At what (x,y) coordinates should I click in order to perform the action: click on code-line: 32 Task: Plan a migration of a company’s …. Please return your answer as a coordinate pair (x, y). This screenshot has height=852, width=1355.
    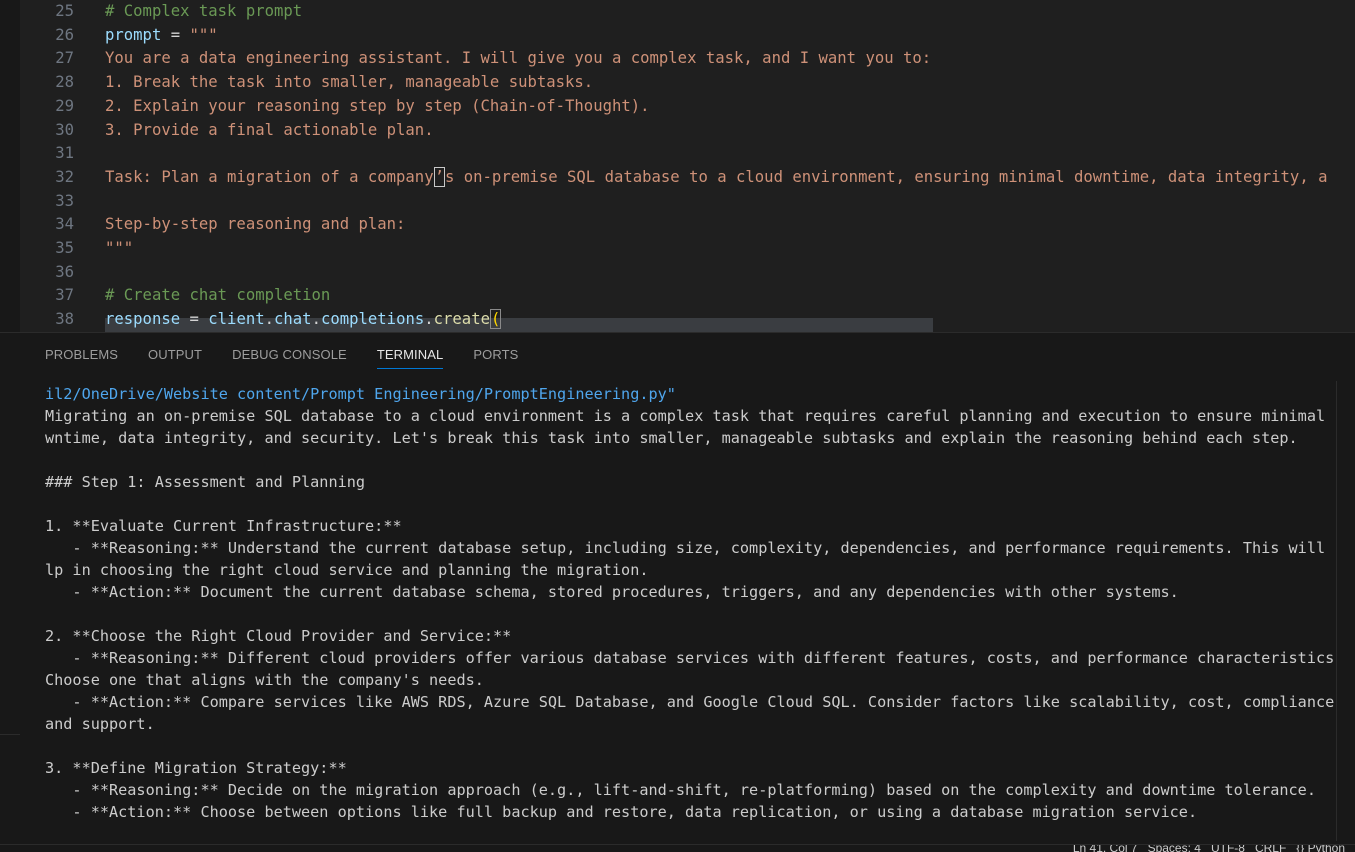
    Looking at the image, I should click on (677, 177).